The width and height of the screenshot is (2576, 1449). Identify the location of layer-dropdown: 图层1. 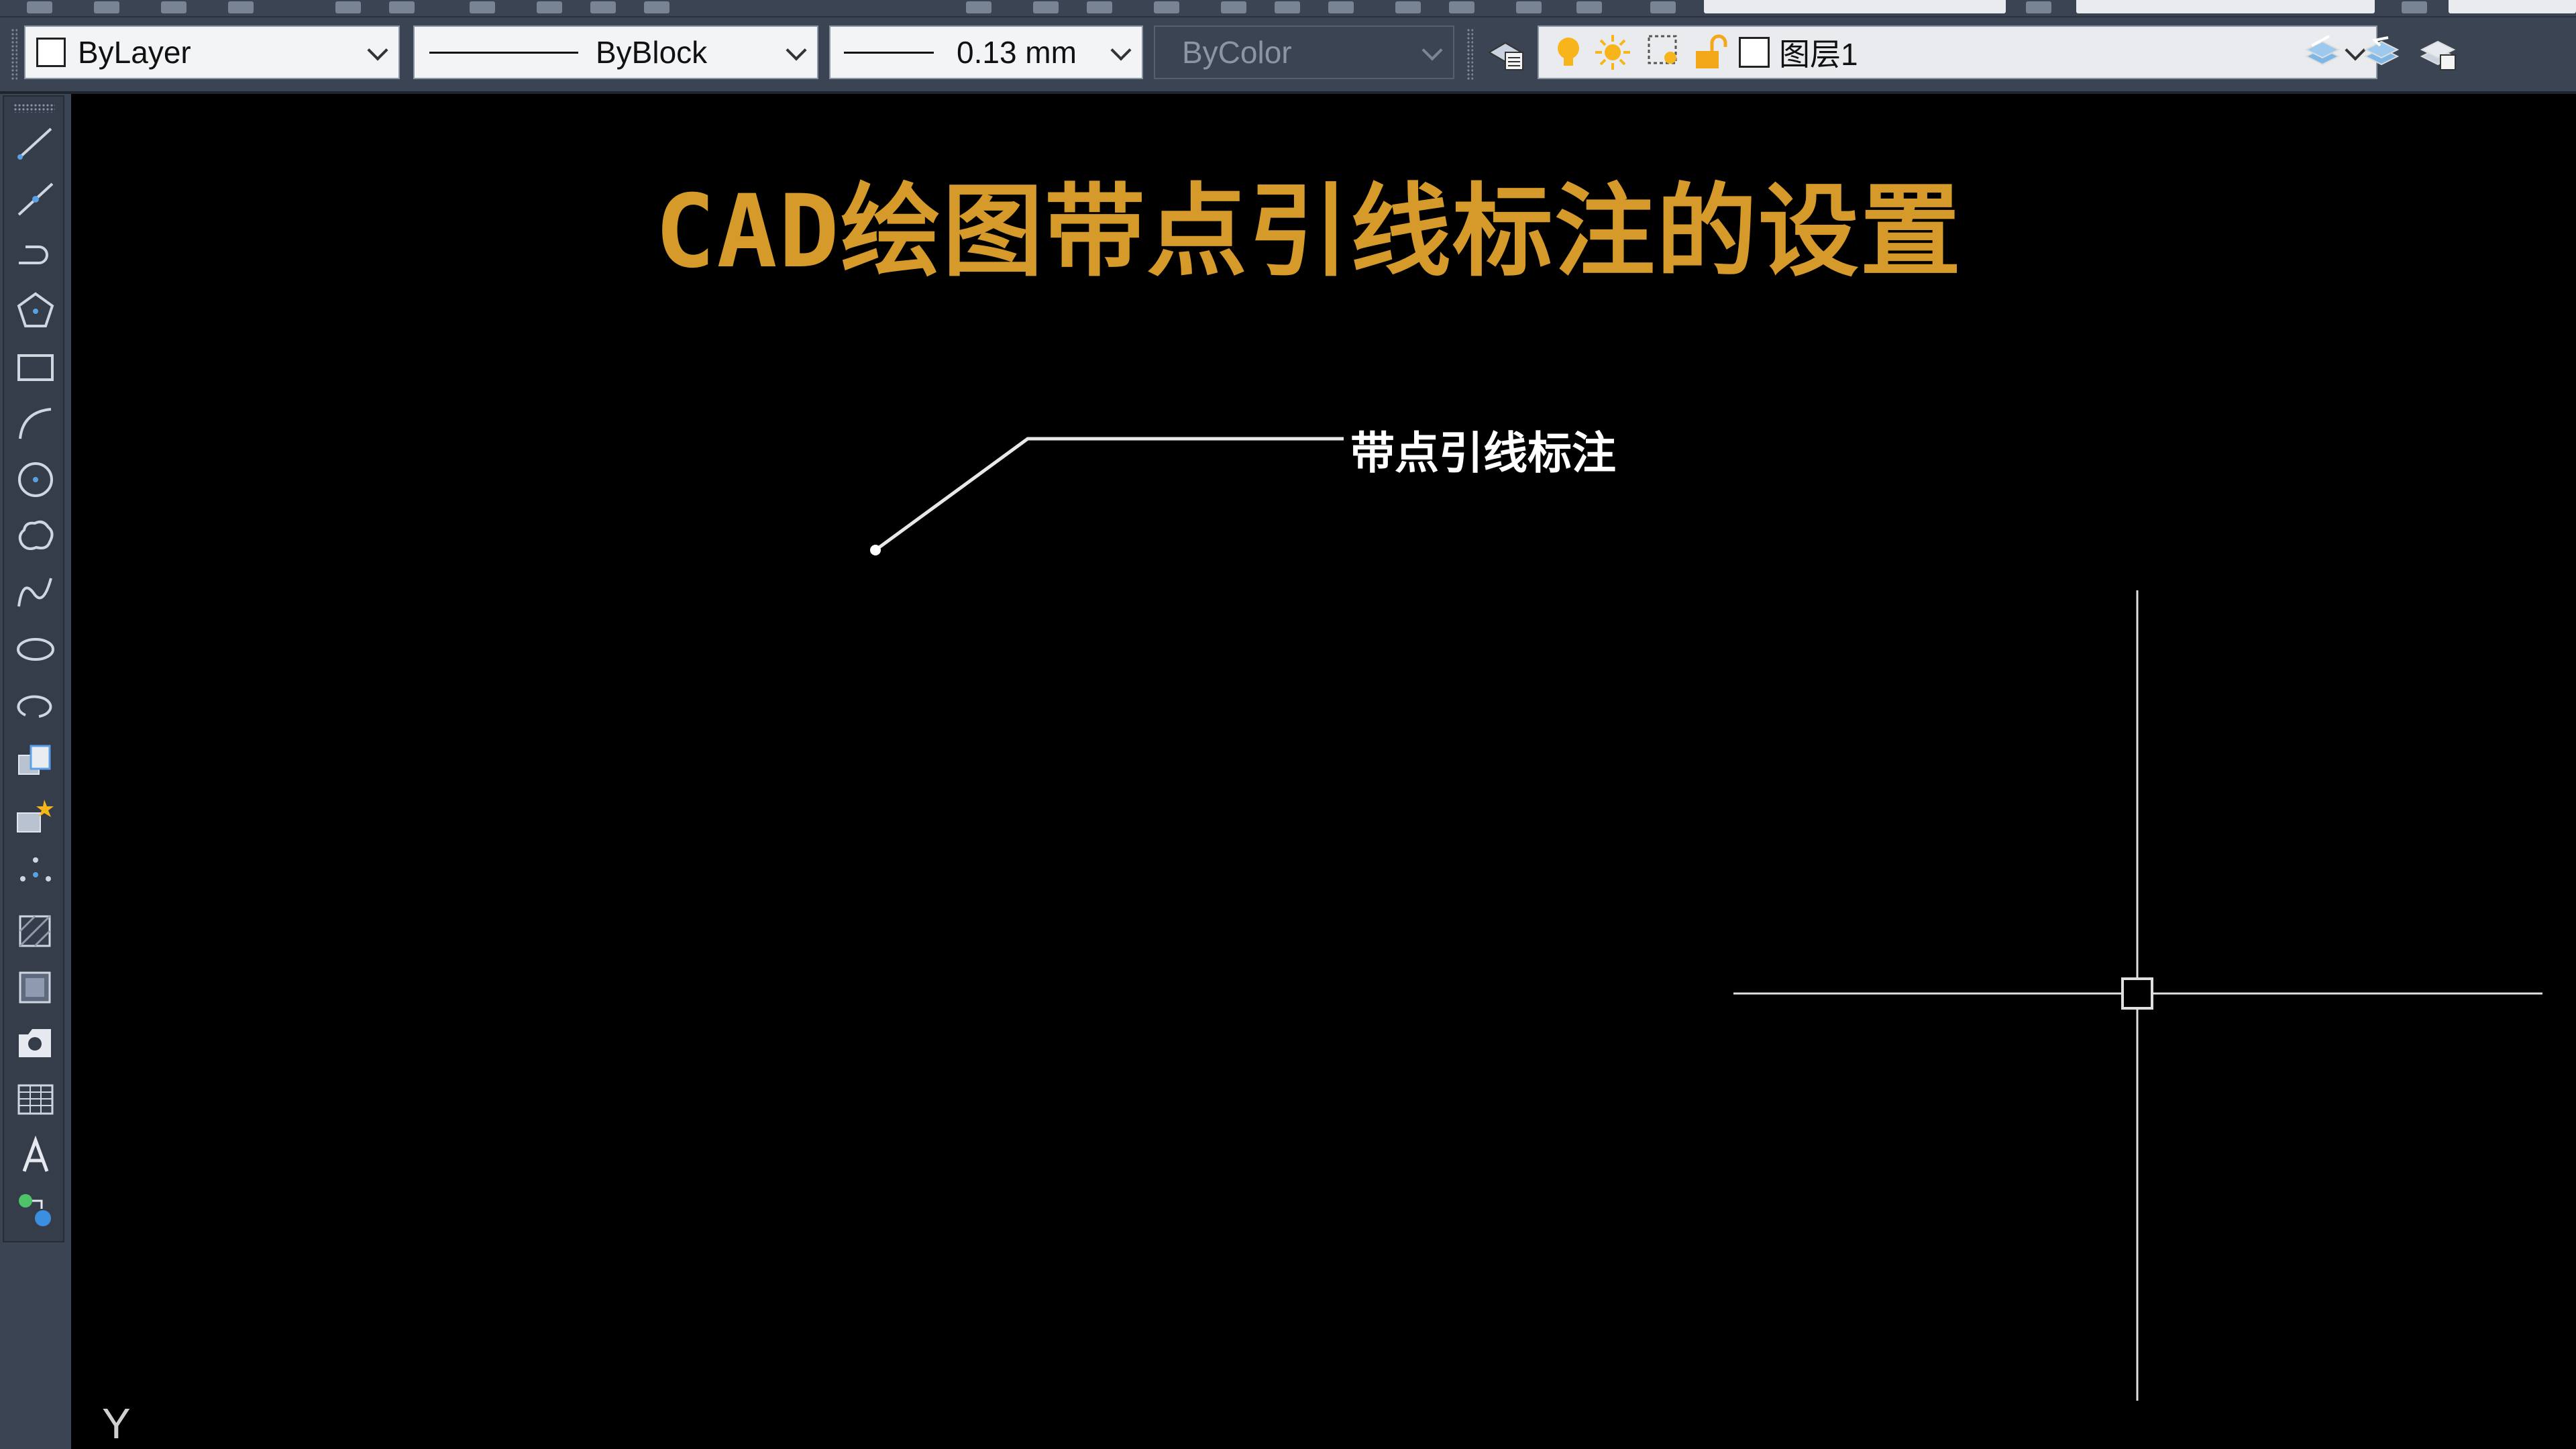
(1957, 52).